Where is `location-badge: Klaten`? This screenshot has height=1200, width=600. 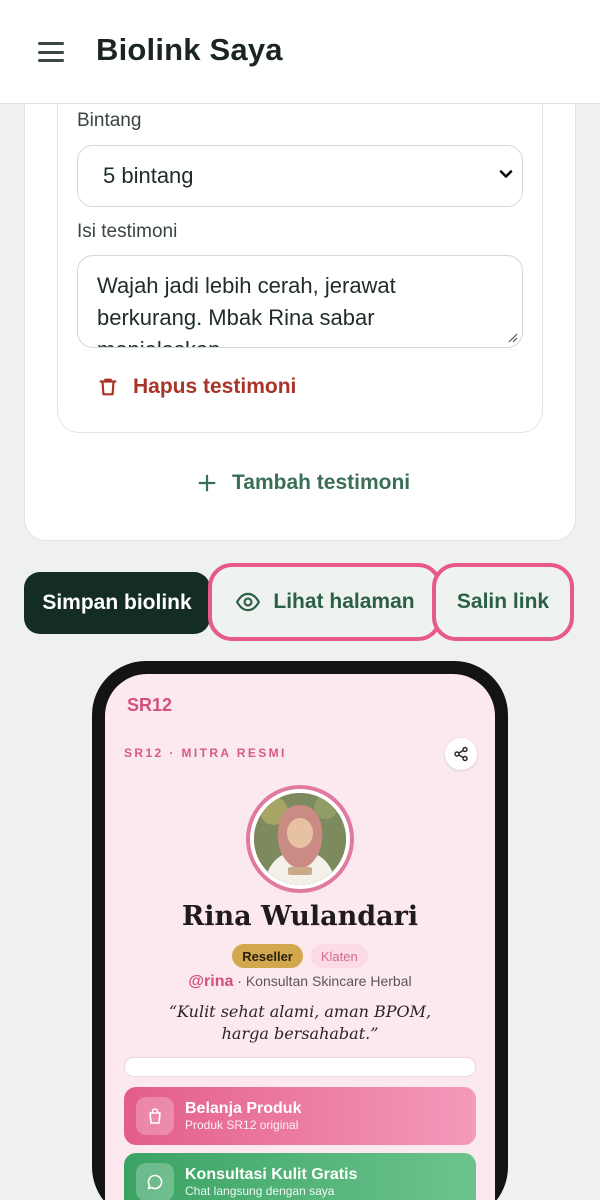 location-badge: Klaten is located at coordinates (339, 956).